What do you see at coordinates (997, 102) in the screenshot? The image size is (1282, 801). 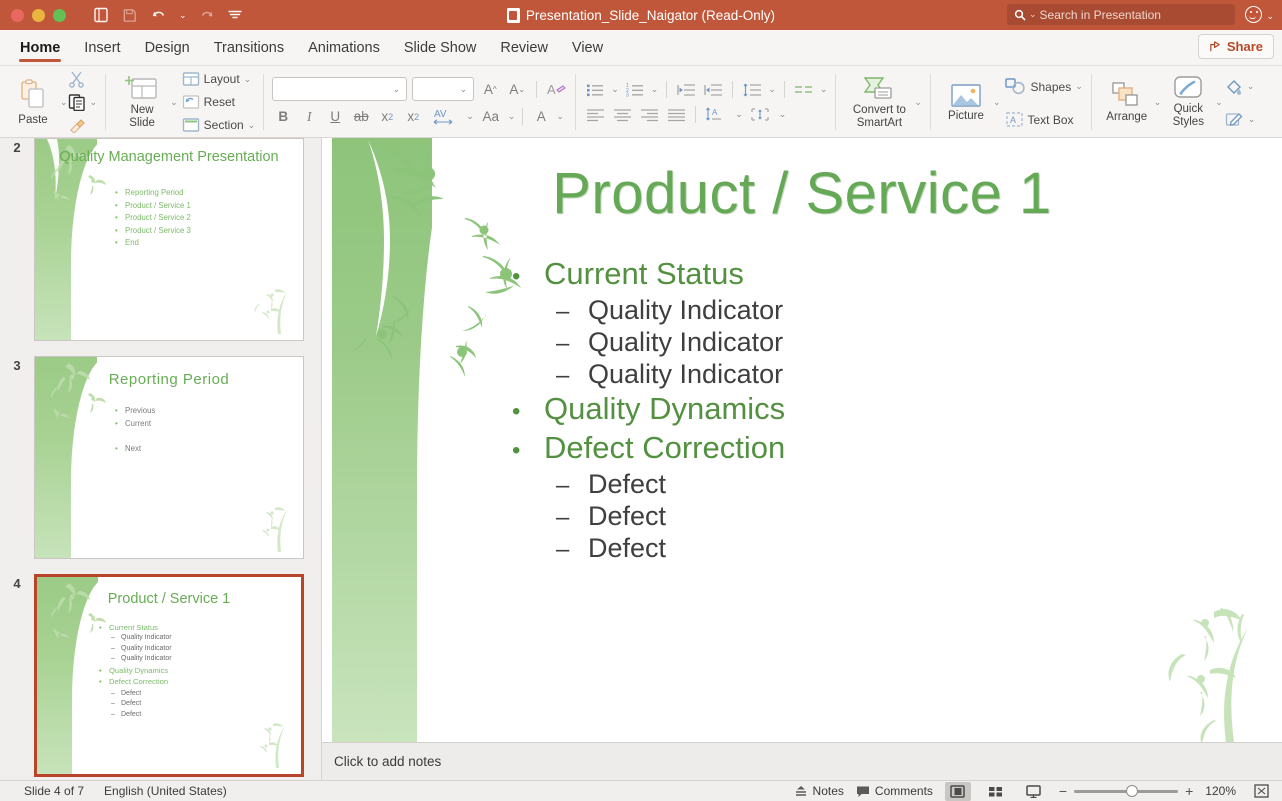 I see `picture-dropdown-icon: ⌄` at bounding box center [997, 102].